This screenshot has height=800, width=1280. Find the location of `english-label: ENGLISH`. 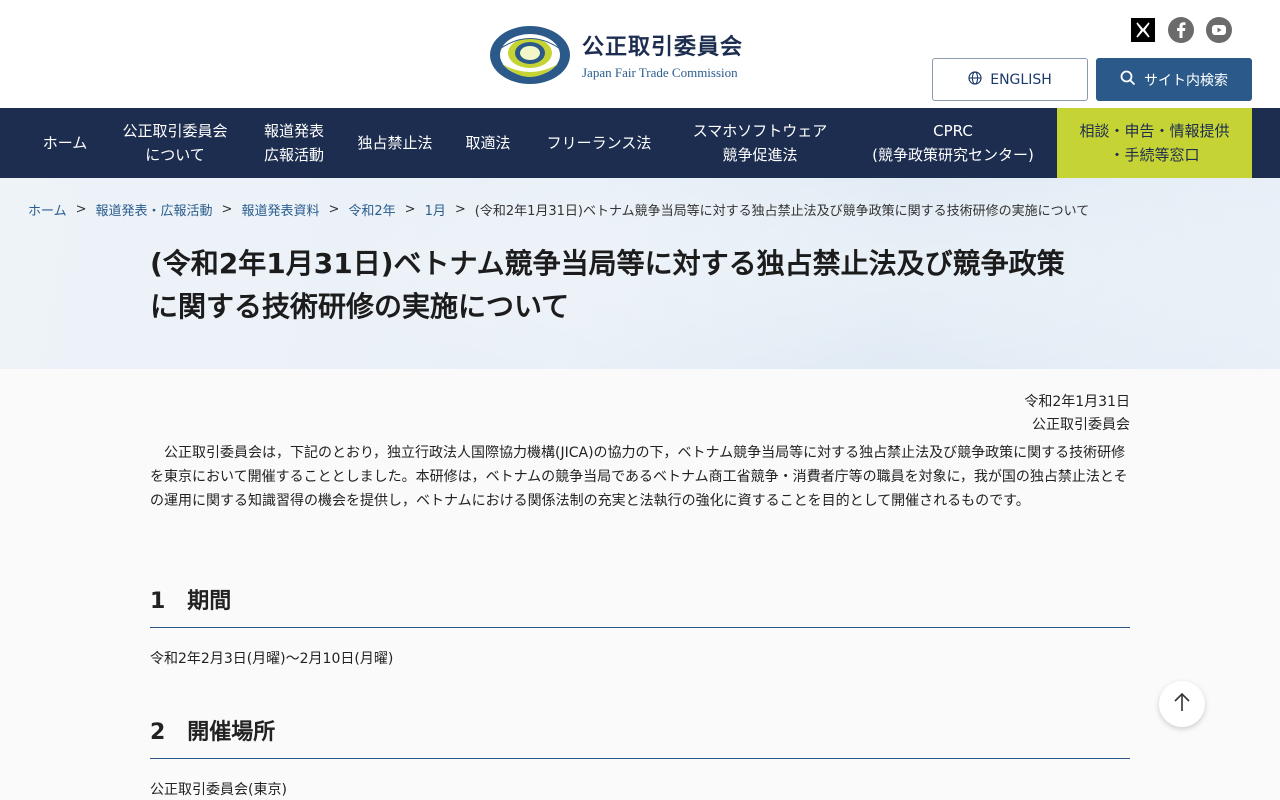

english-label: ENGLISH is located at coordinates (1021, 79).